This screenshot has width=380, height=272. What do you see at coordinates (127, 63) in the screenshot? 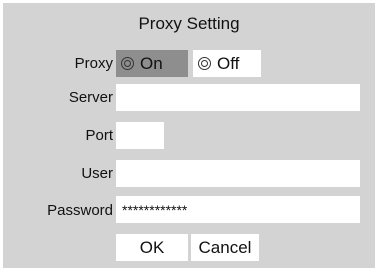
I see `radio-selected-icon` at bounding box center [127, 63].